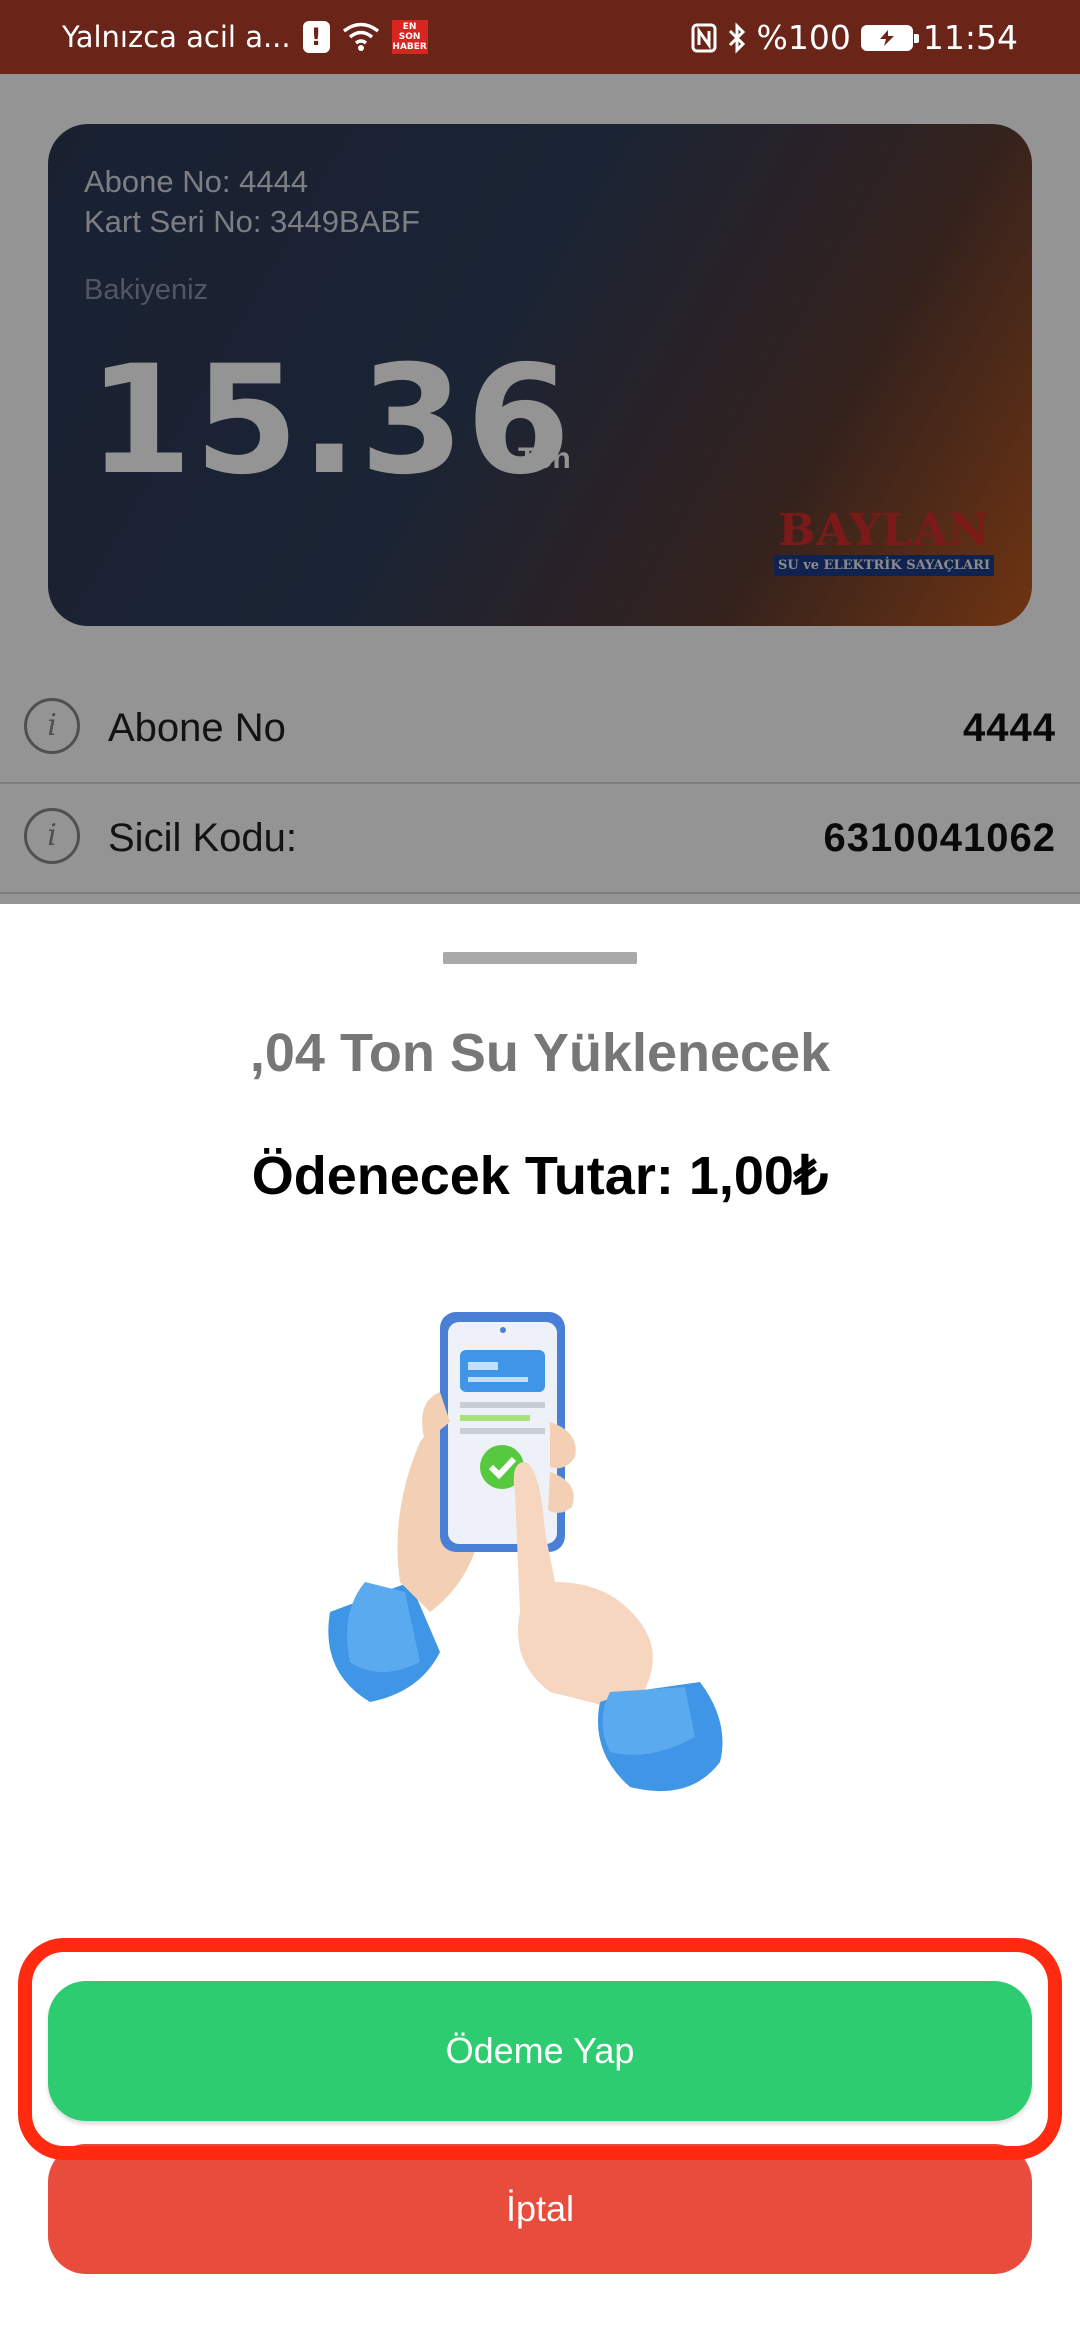 This screenshot has width=1080, height=2340. Describe the element at coordinates (409, 37) in the screenshot. I see `news-app-icon: EN SON HABER` at that location.